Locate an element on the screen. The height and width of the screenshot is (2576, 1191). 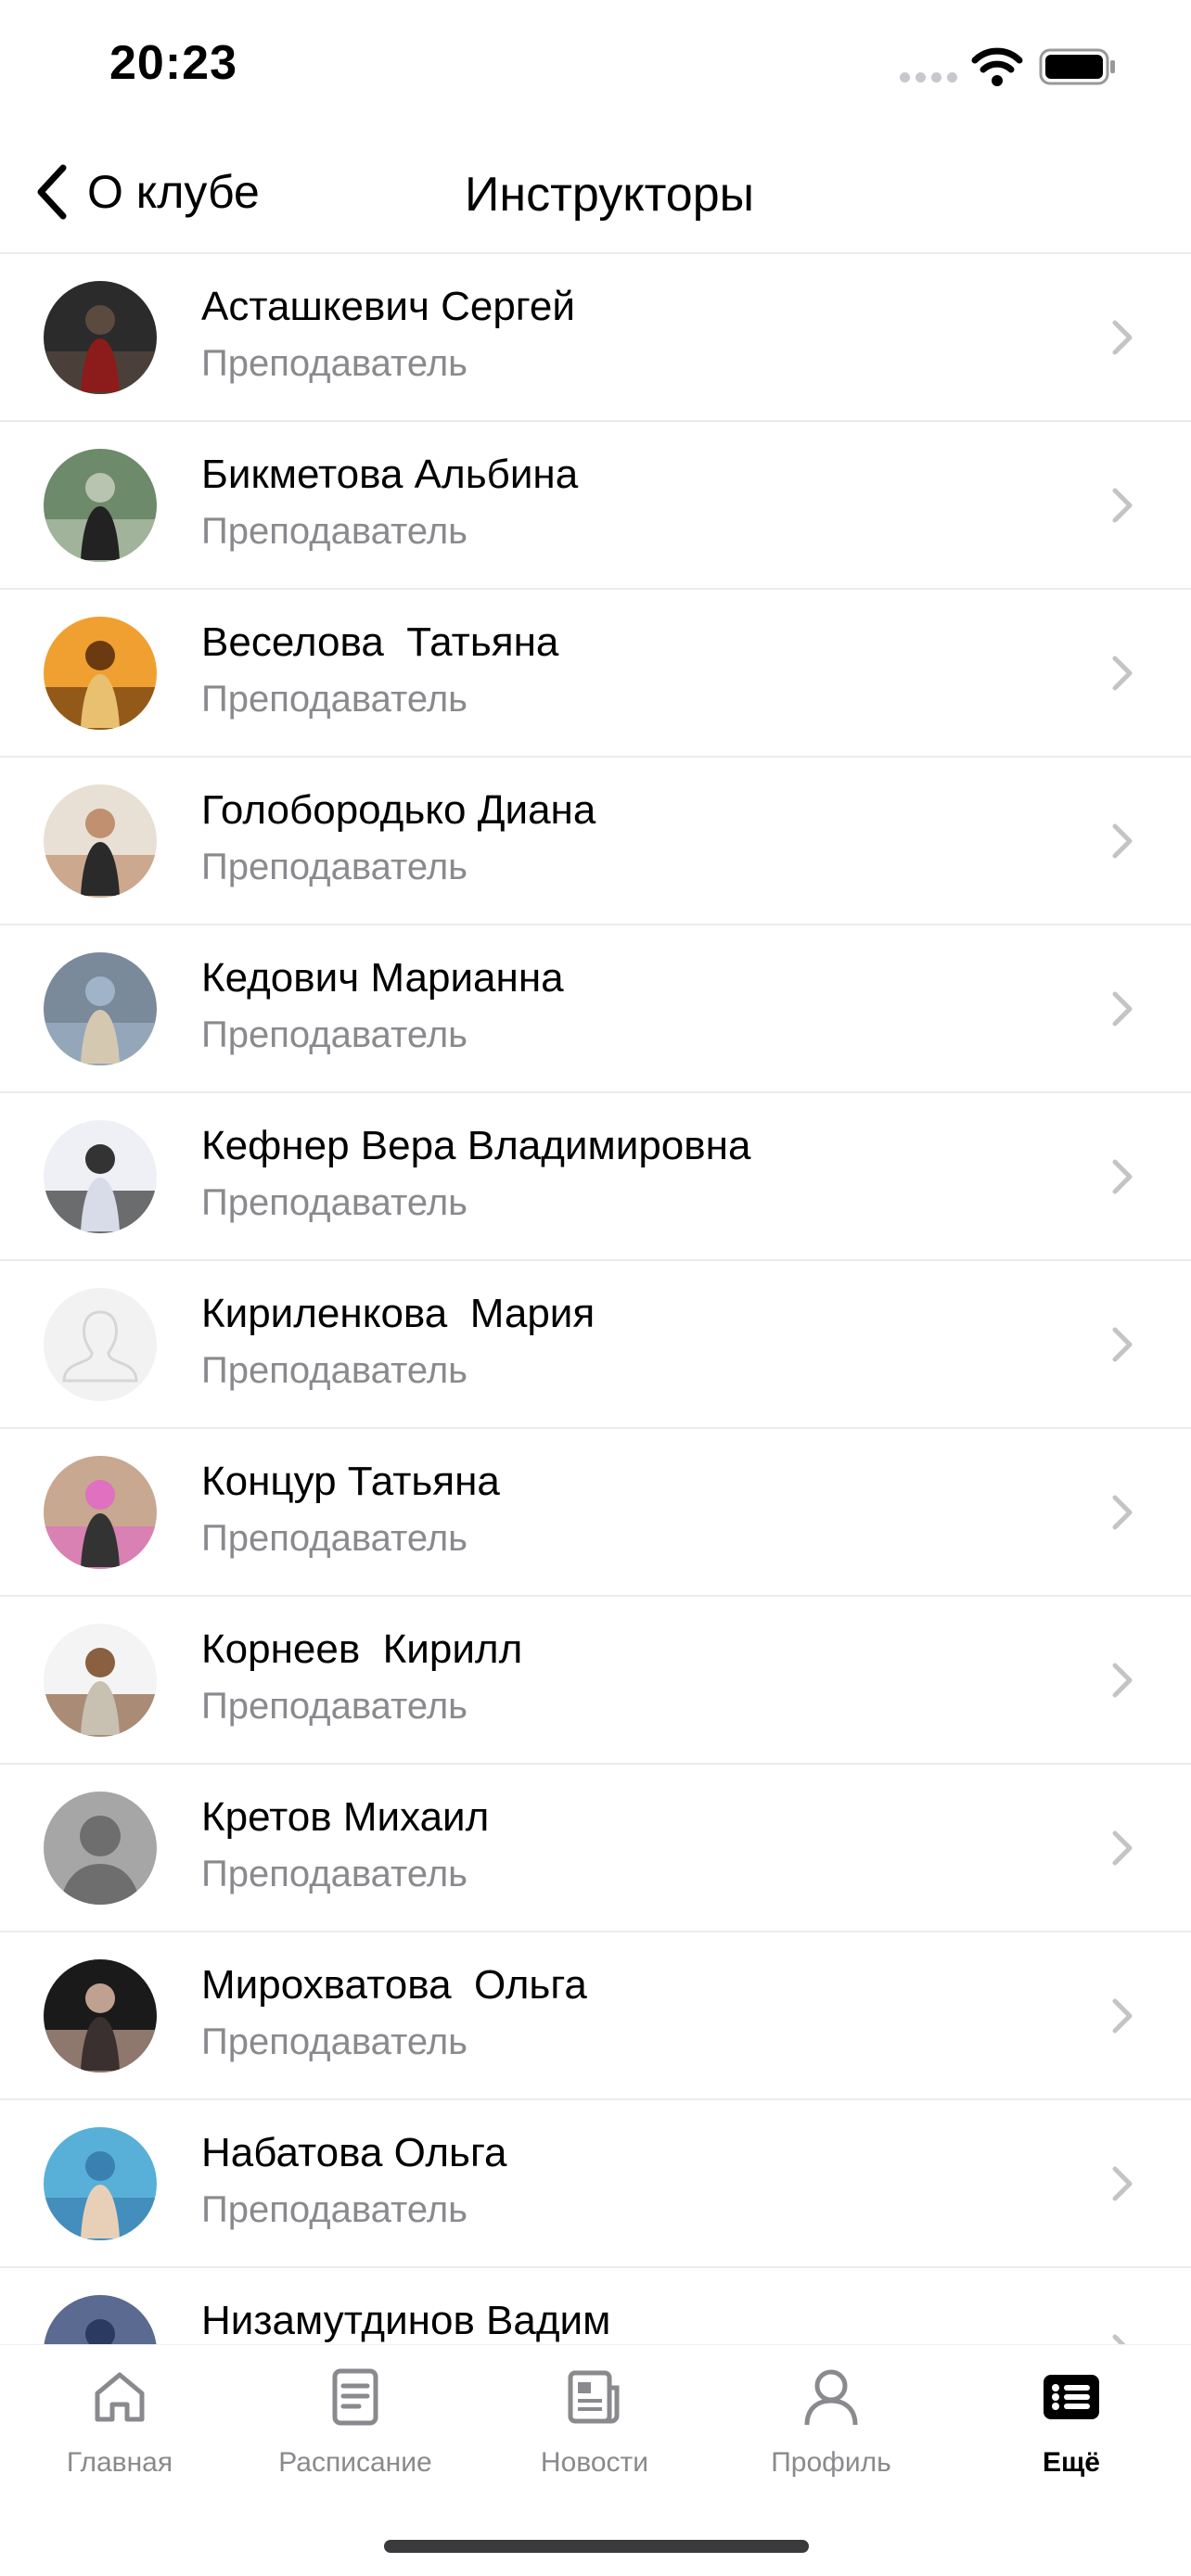
instructor-name: Набатова Ольга is located at coordinates (354, 2152).